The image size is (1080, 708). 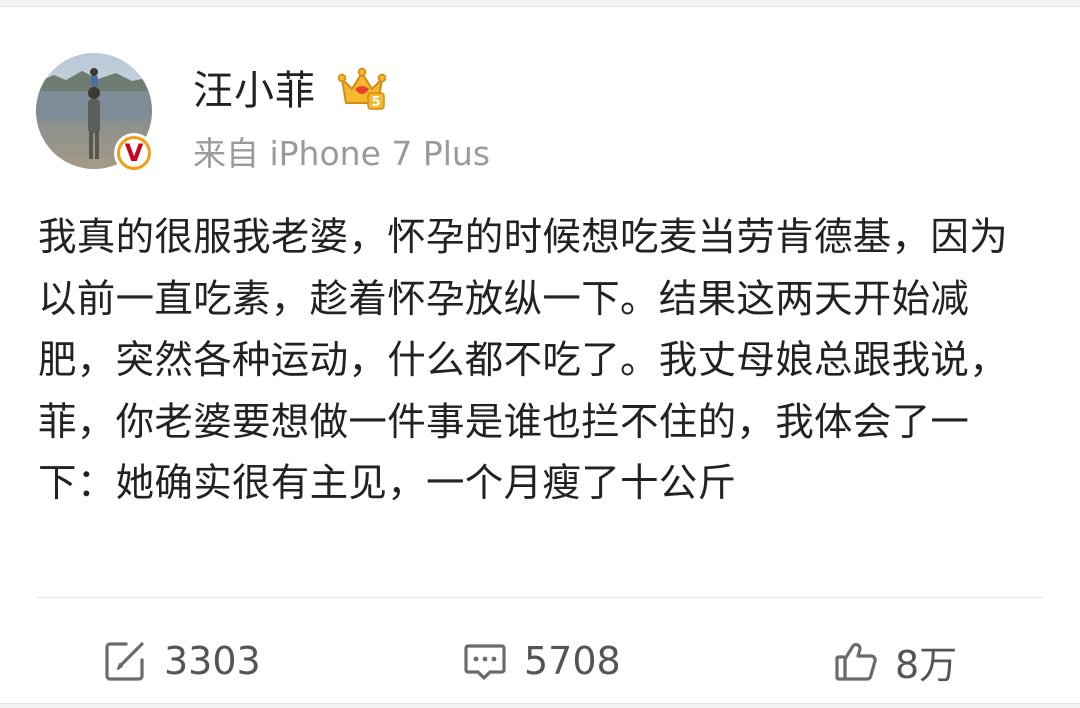 I want to click on thumbs-up-icon, so click(x=856, y=662).